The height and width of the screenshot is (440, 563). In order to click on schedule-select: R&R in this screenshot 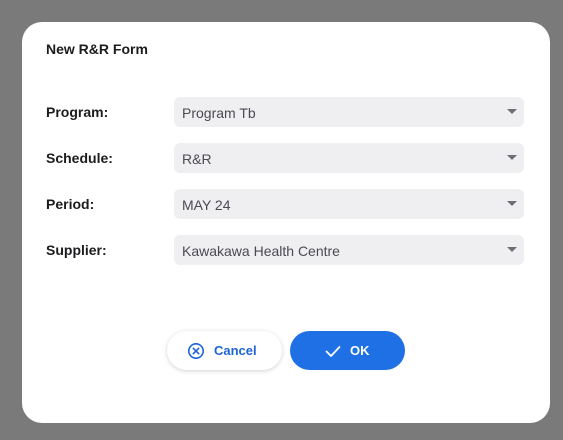, I will do `click(349, 158)`.